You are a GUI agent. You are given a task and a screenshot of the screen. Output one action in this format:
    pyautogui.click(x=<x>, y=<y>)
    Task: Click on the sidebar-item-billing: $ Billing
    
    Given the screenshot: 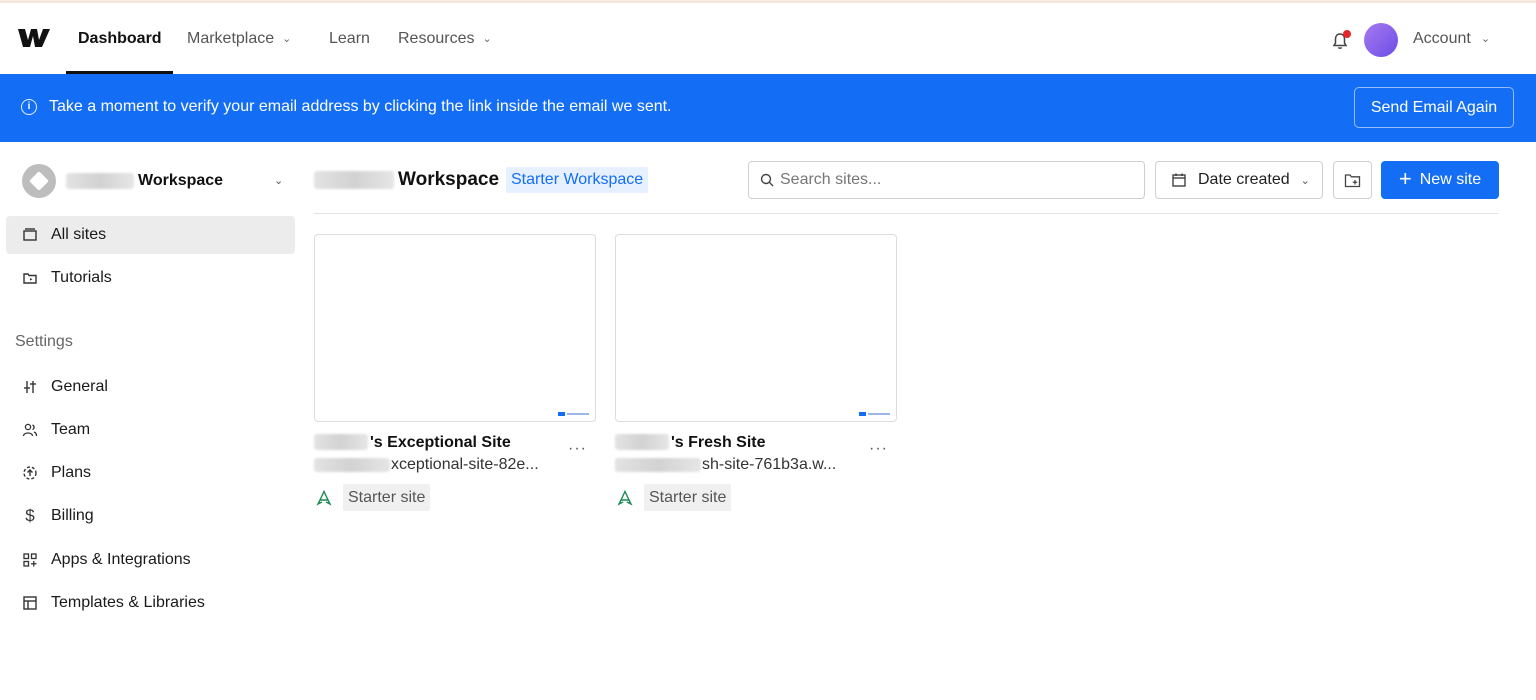 What is the action you would take?
    pyautogui.click(x=150, y=516)
    